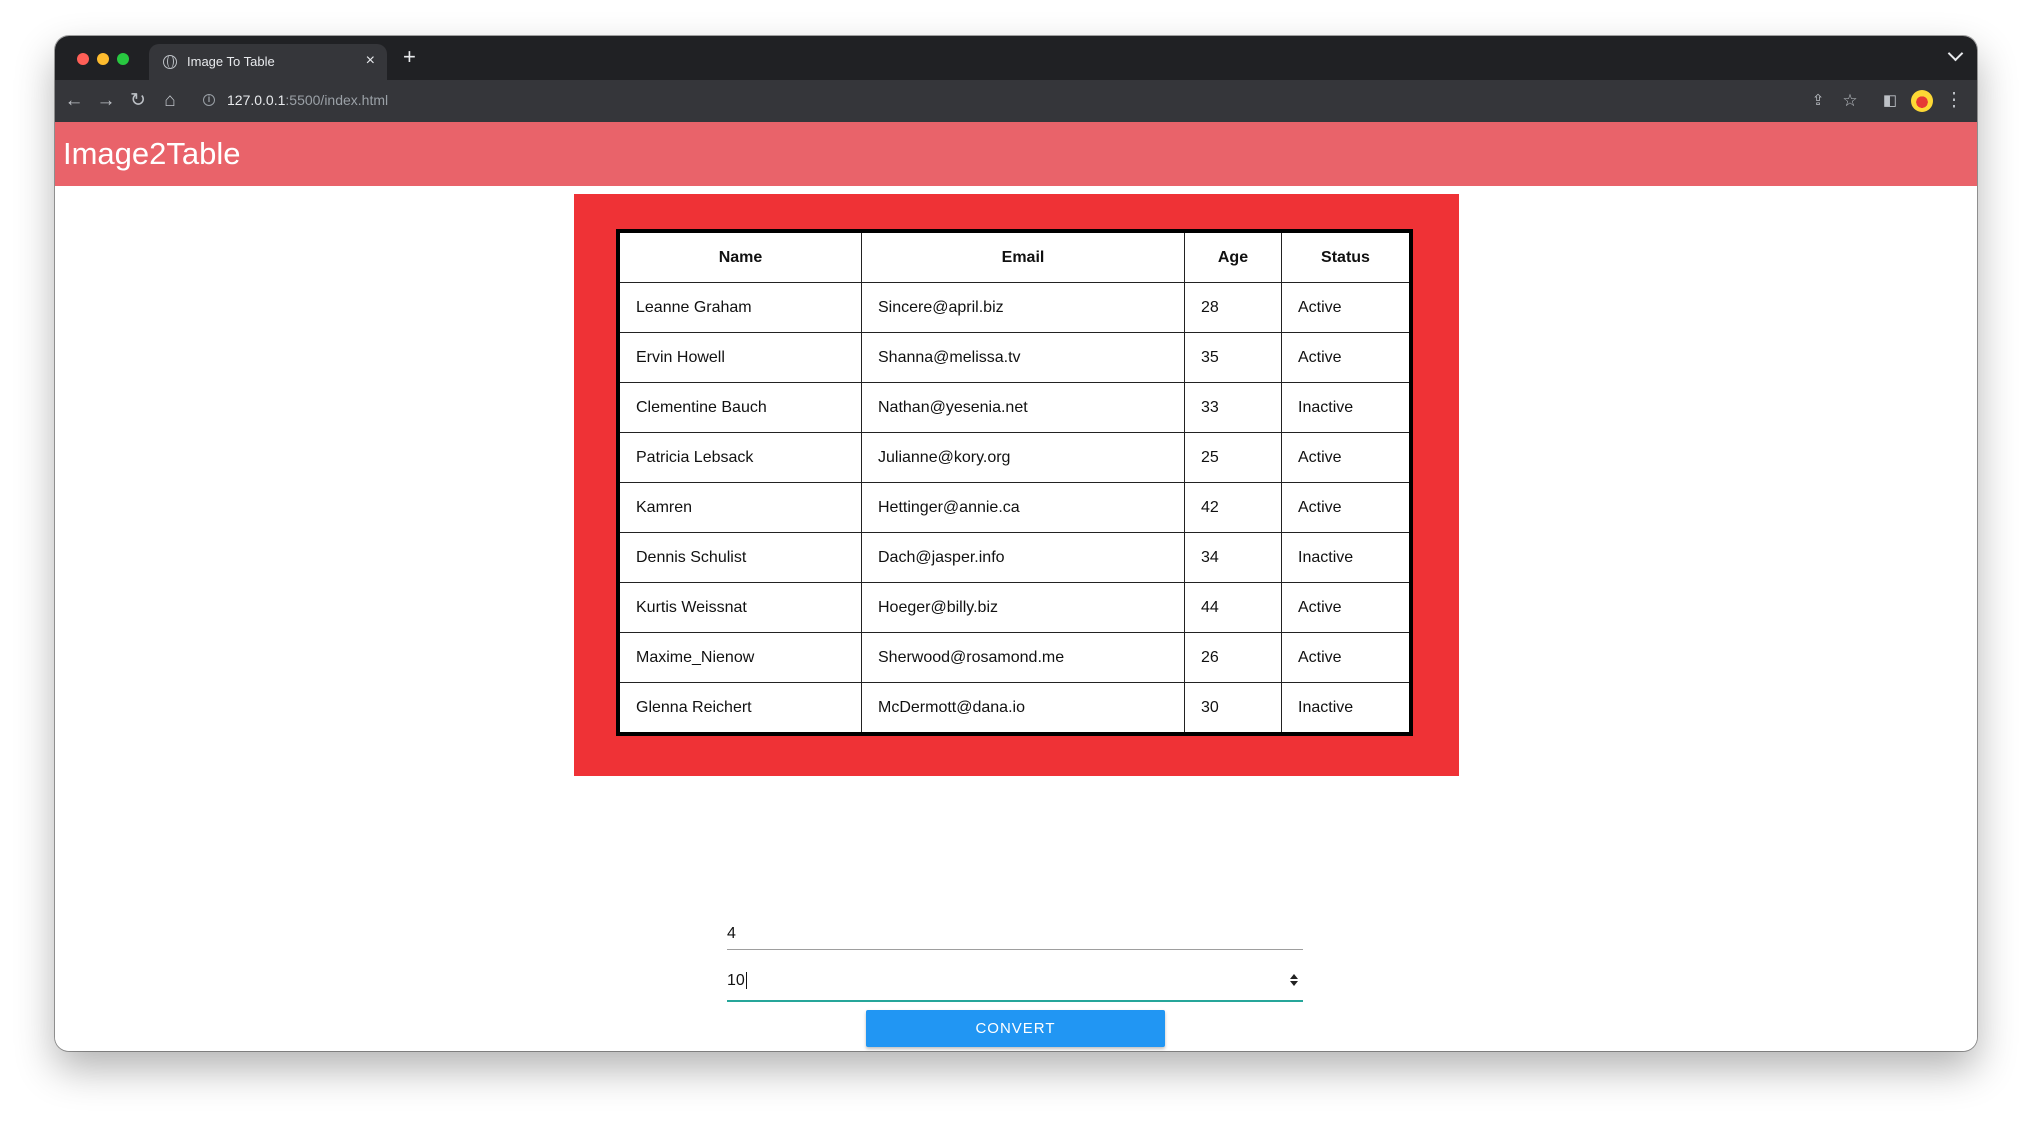 This screenshot has width=2032, height=1125. What do you see at coordinates (409, 57) in the screenshot?
I see `new-tab-button: +` at bounding box center [409, 57].